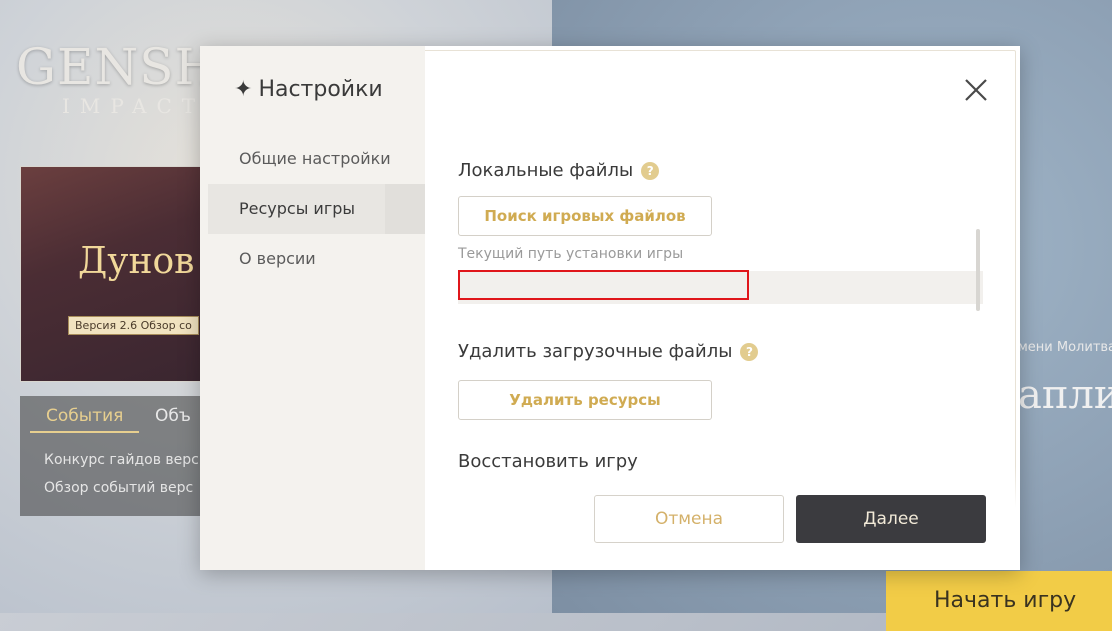  What do you see at coordinates (173, 416) in the screenshot?
I see `tab-announcements: Объ` at bounding box center [173, 416].